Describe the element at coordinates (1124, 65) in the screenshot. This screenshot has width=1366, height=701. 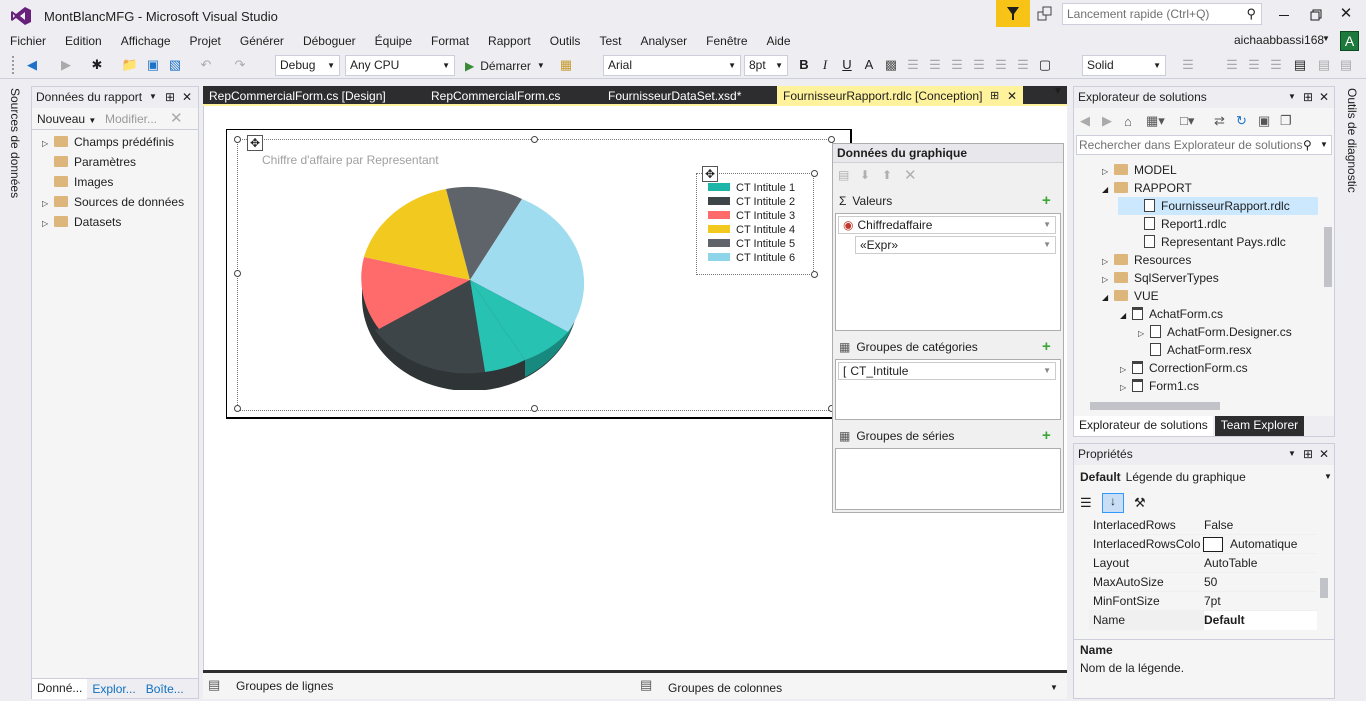
I see `border-style-select: Solid ▼` at that location.